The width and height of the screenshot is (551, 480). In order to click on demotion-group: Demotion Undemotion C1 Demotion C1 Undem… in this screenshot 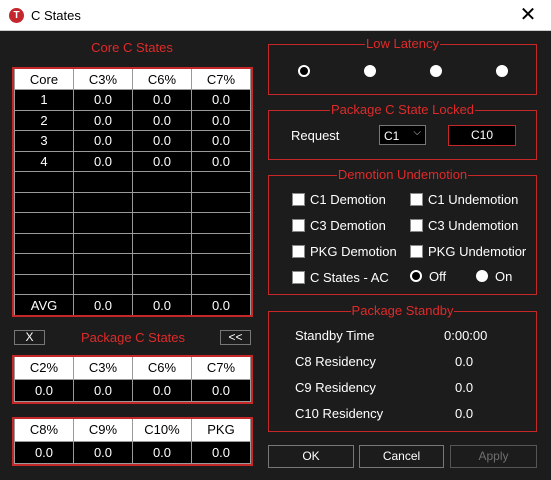, I will do `click(402, 231)`.